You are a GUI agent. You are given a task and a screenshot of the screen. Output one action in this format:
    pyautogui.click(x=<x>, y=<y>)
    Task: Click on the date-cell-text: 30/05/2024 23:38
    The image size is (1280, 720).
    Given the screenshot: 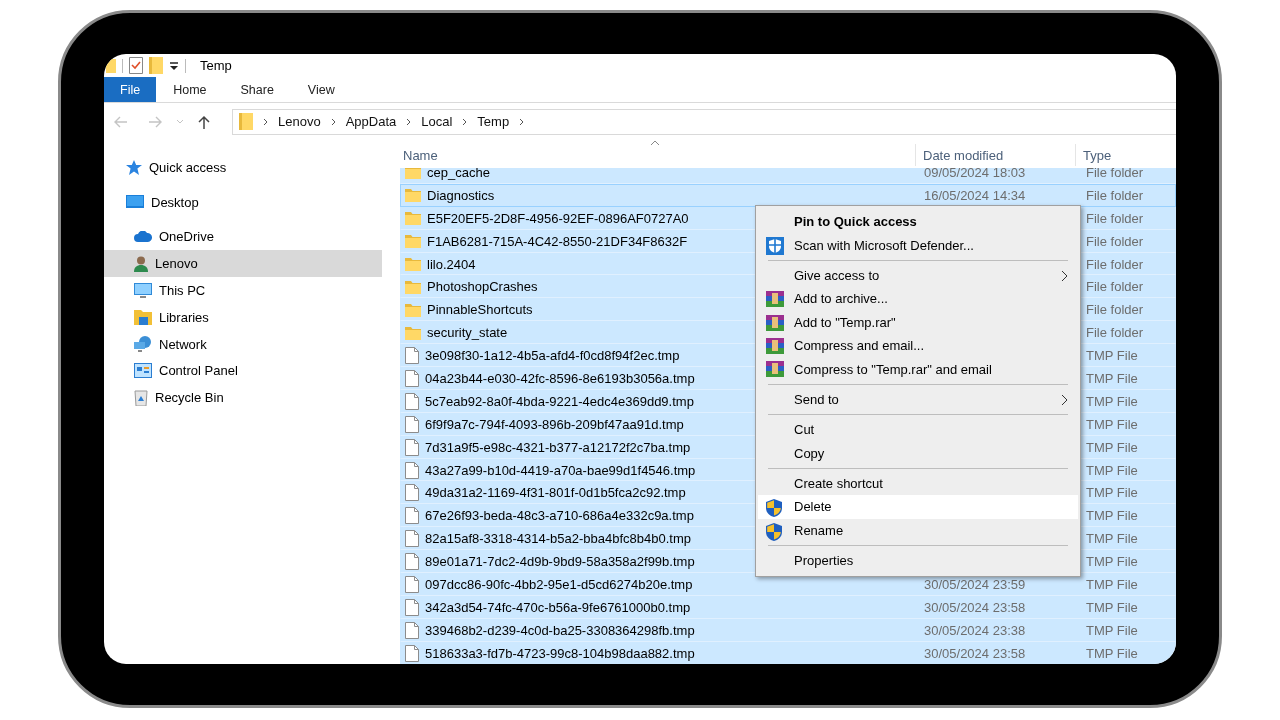 What is the action you would take?
    pyautogui.click(x=975, y=630)
    